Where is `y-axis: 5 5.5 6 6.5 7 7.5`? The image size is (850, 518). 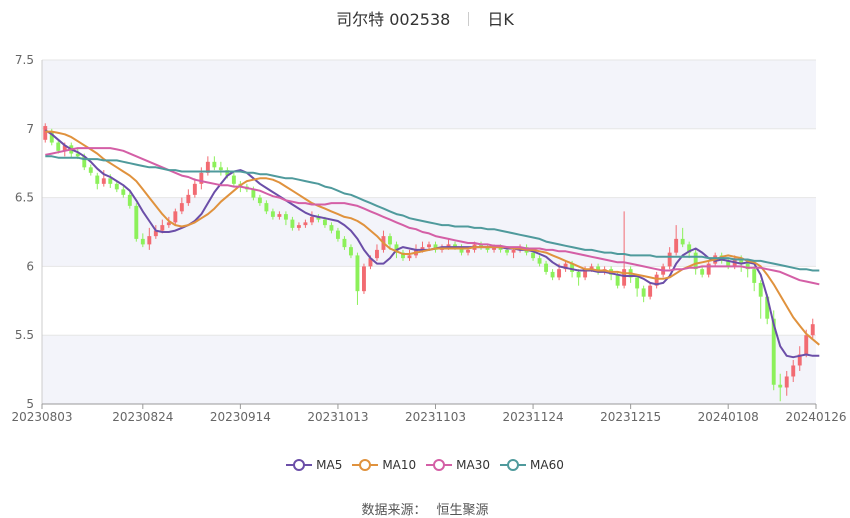 y-axis: 5 5.5 6 6.5 7 7.5 is located at coordinates (29, 232).